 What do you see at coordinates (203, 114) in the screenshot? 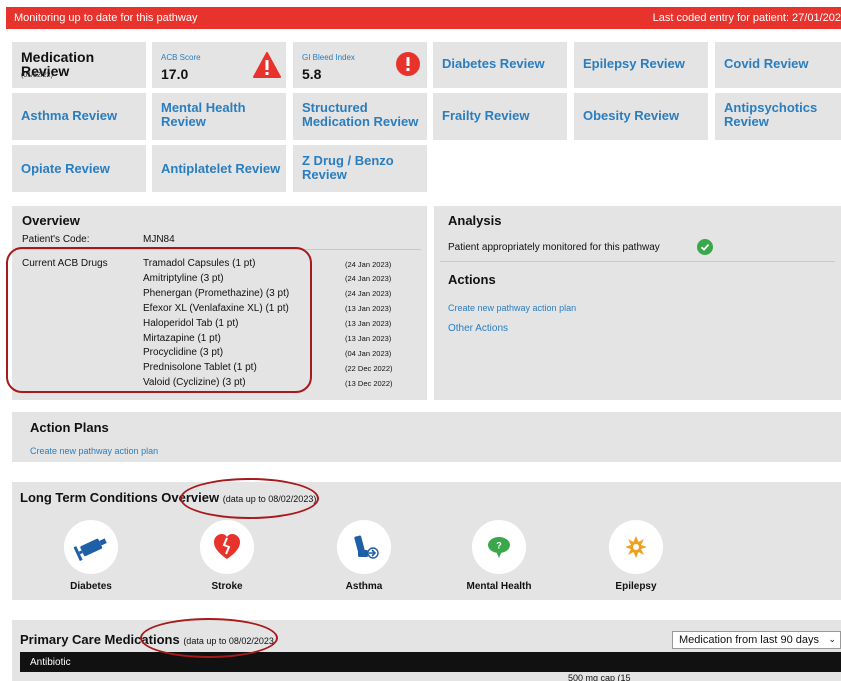
I see `mental-health-review-label: Mental Health Review` at bounding box center [203, 114].